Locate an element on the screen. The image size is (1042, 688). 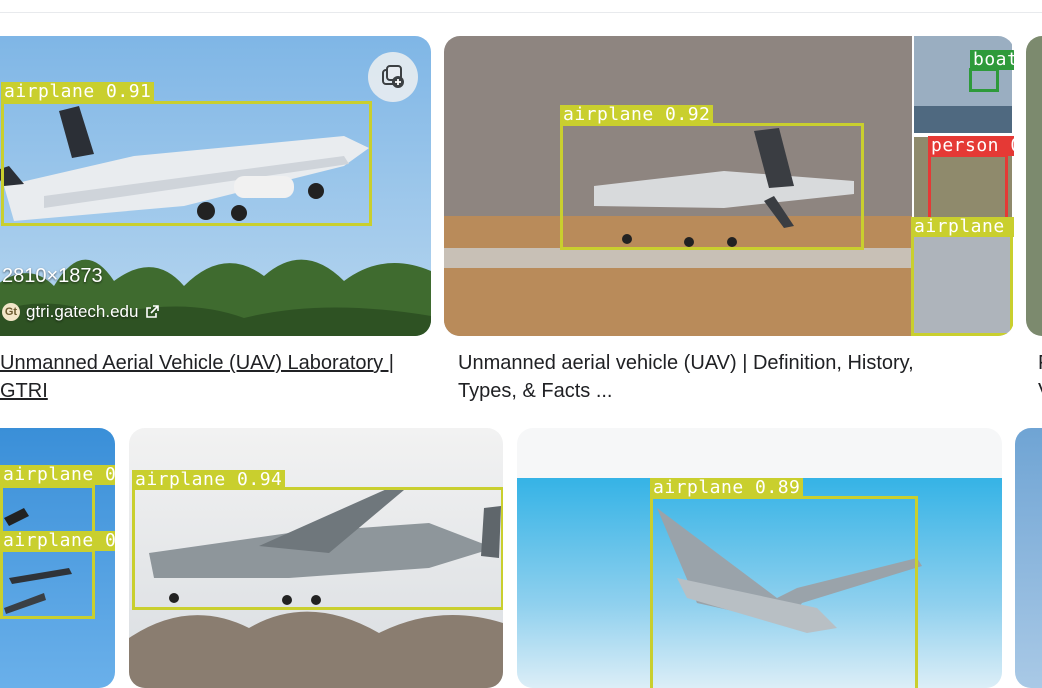
add-to-collection-button is located at coordinates (393, 77).